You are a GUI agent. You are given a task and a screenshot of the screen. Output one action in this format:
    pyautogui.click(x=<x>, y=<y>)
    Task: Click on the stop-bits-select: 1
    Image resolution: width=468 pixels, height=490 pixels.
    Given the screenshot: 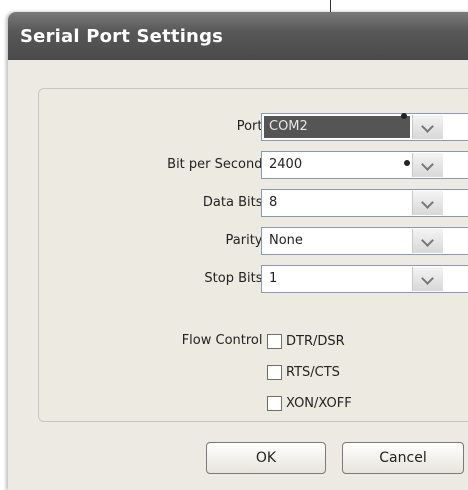 What is the action you would take?
    pyautogui.click(x=364, y=279)
    